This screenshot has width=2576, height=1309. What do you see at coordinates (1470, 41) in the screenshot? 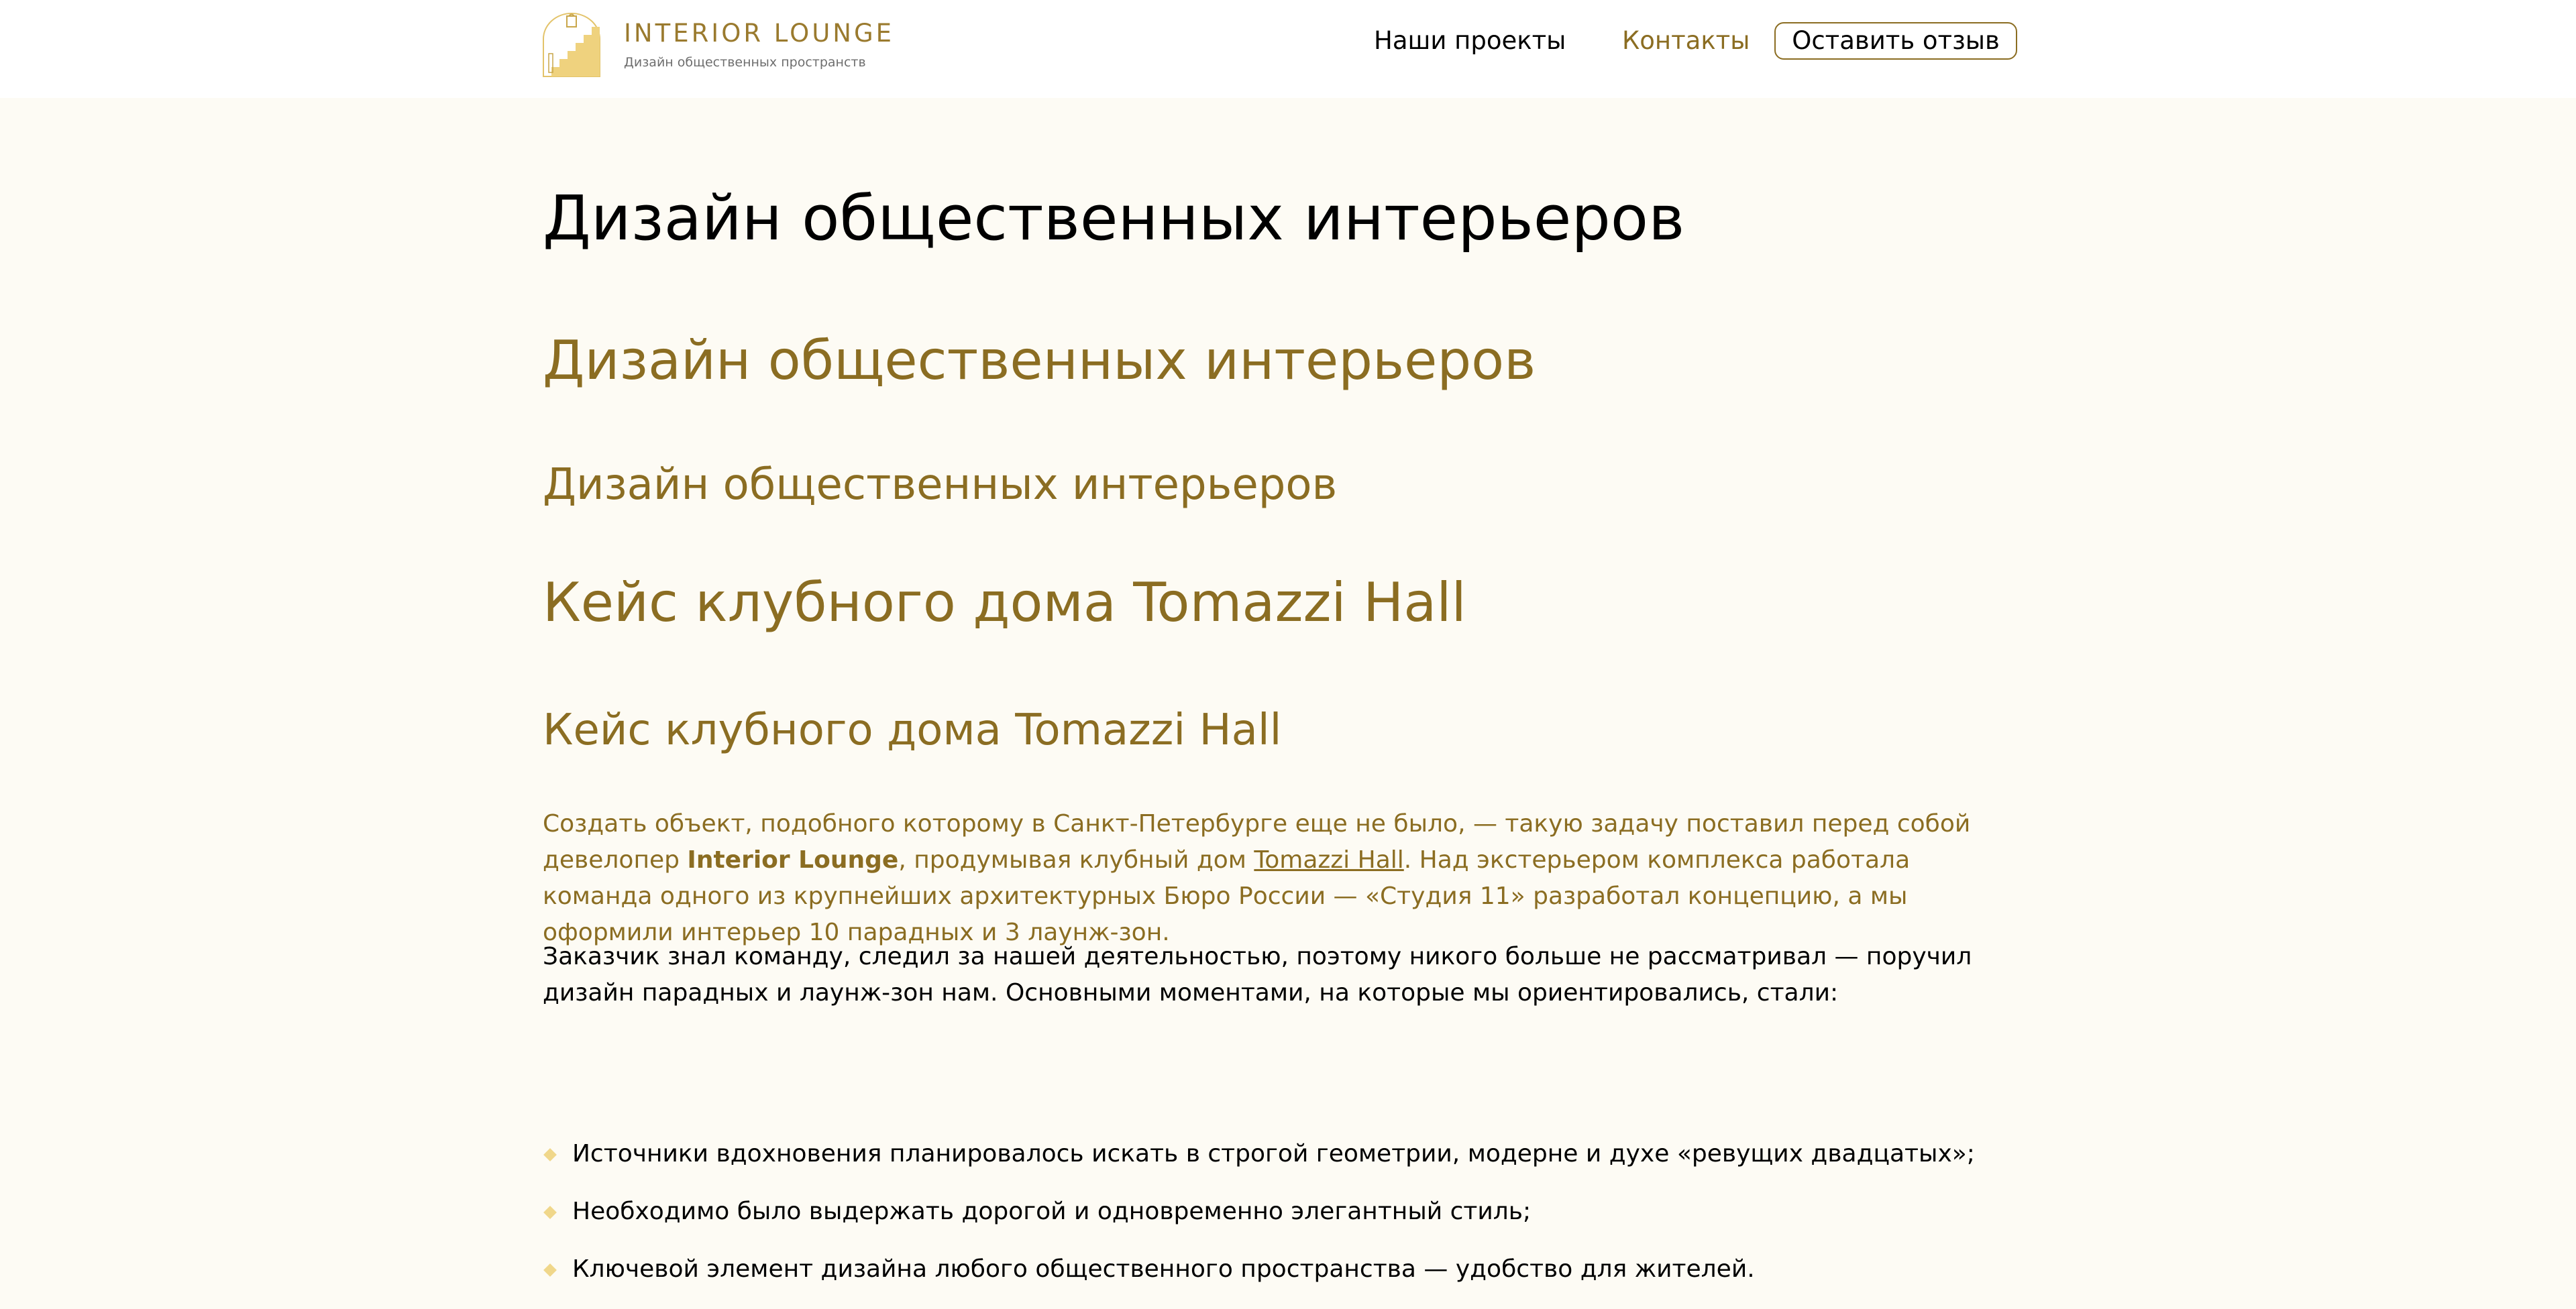
I see `nav-link-projects: Наши проекты` at bounding box center [1470, 41].